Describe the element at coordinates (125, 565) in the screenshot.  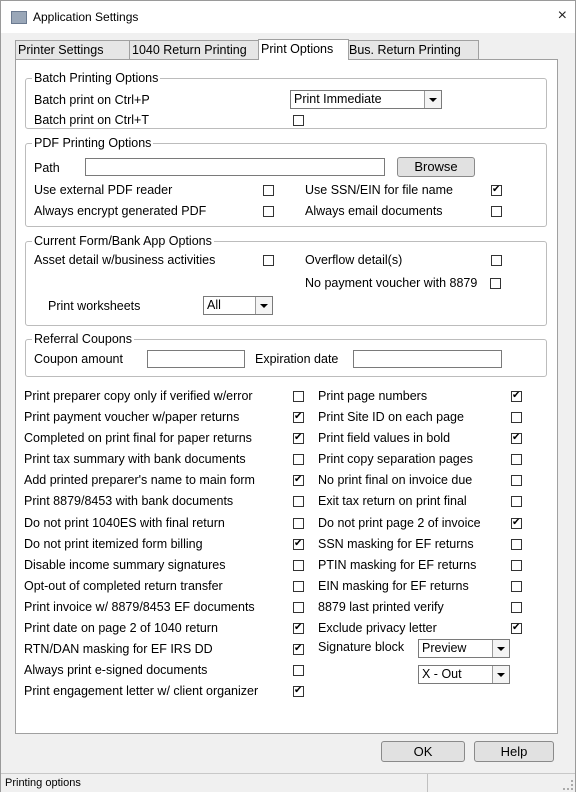
I see `left-option-label: Disable income summary signatures` at that location.